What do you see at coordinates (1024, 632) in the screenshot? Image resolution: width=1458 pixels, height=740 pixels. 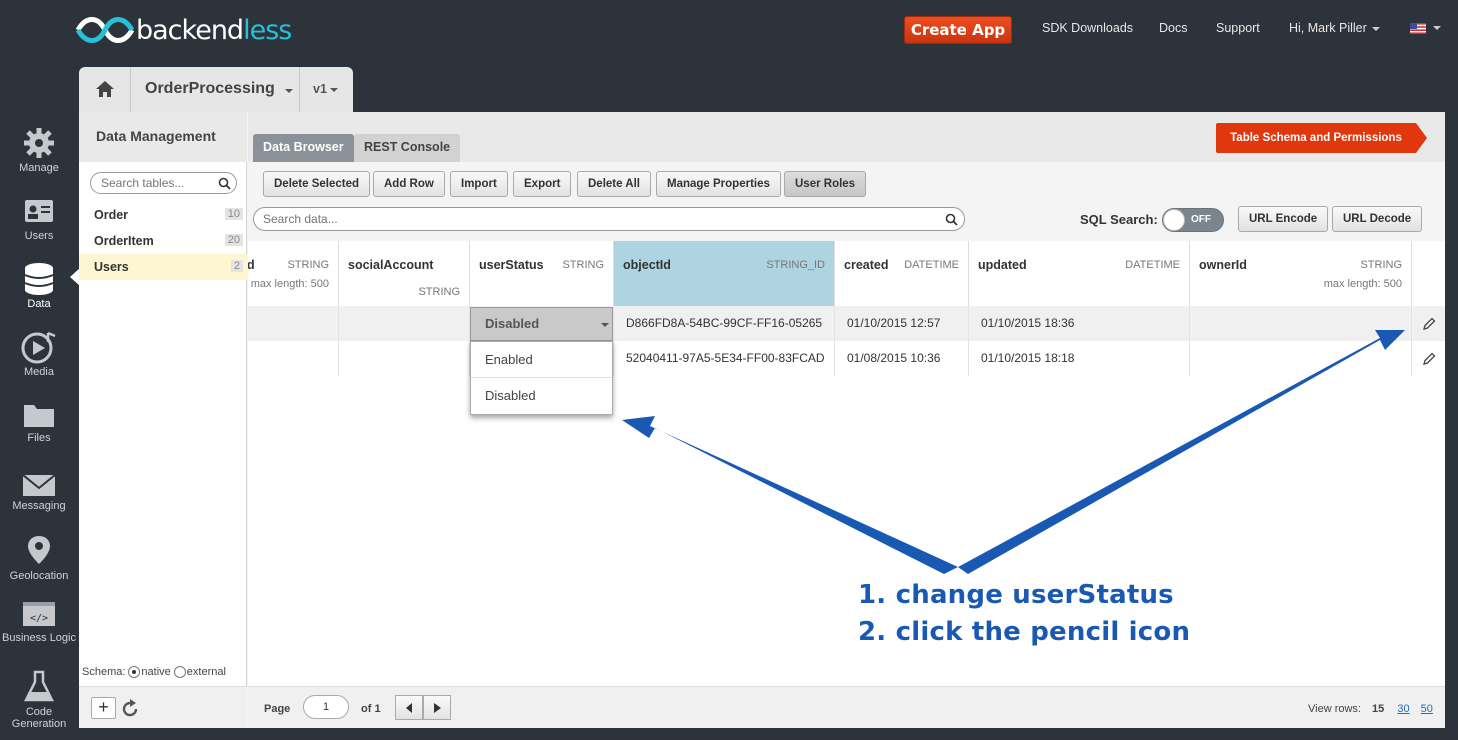 I see `annotation-step-2: 2. click the pencil icon` at bounding box center [1024, 632].